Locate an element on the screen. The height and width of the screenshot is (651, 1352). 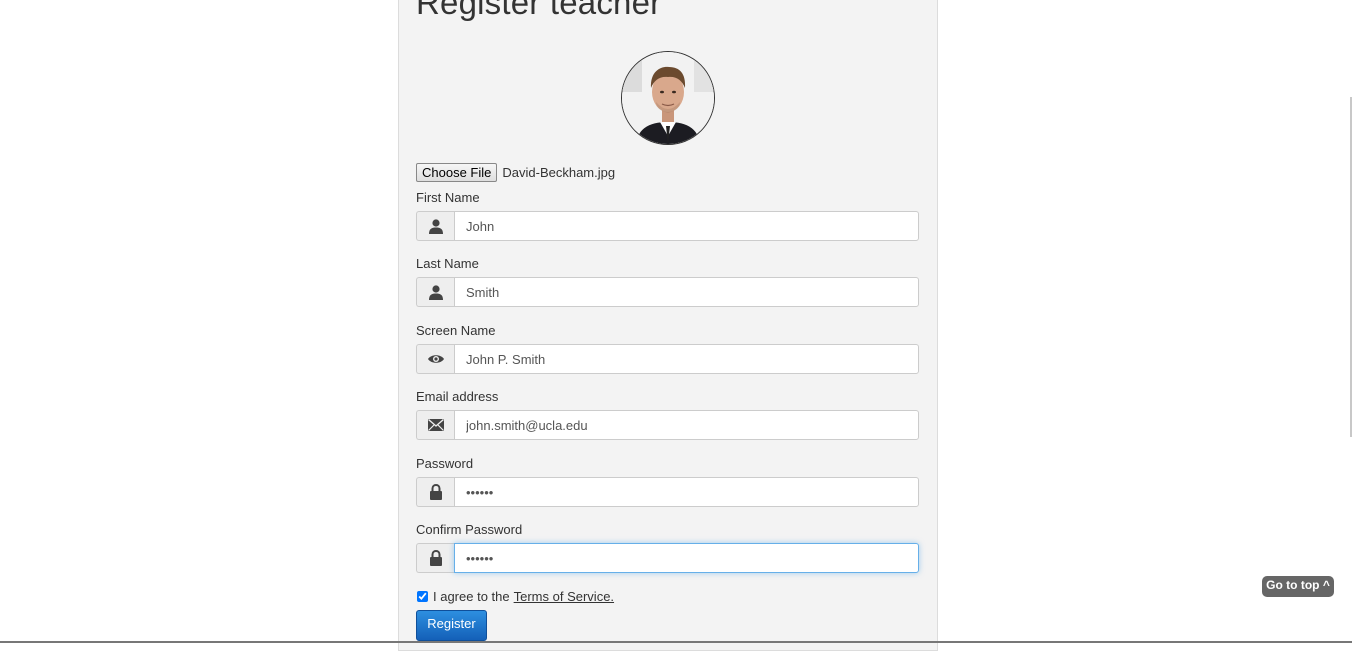
confirm-password-input is located at coordinates (686, 558).